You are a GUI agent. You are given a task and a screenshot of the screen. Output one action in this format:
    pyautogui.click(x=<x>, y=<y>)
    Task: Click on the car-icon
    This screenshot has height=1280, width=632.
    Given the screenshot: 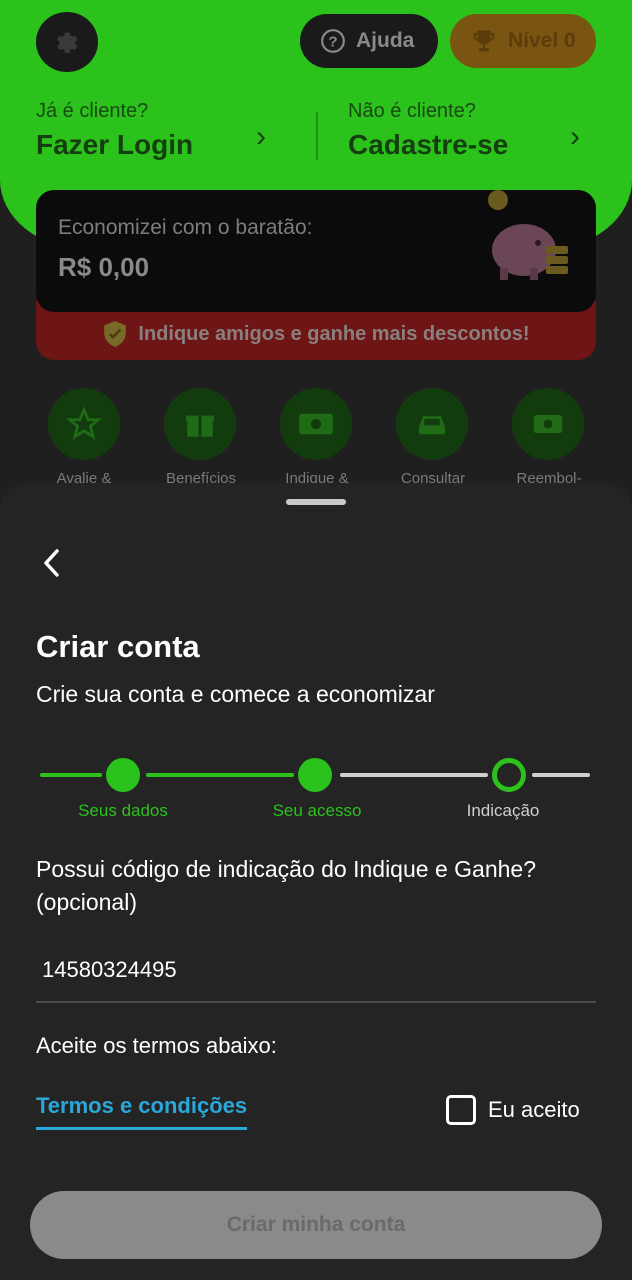 What is the action you would take?
    pyautogui.click(x=432, y=425)
    